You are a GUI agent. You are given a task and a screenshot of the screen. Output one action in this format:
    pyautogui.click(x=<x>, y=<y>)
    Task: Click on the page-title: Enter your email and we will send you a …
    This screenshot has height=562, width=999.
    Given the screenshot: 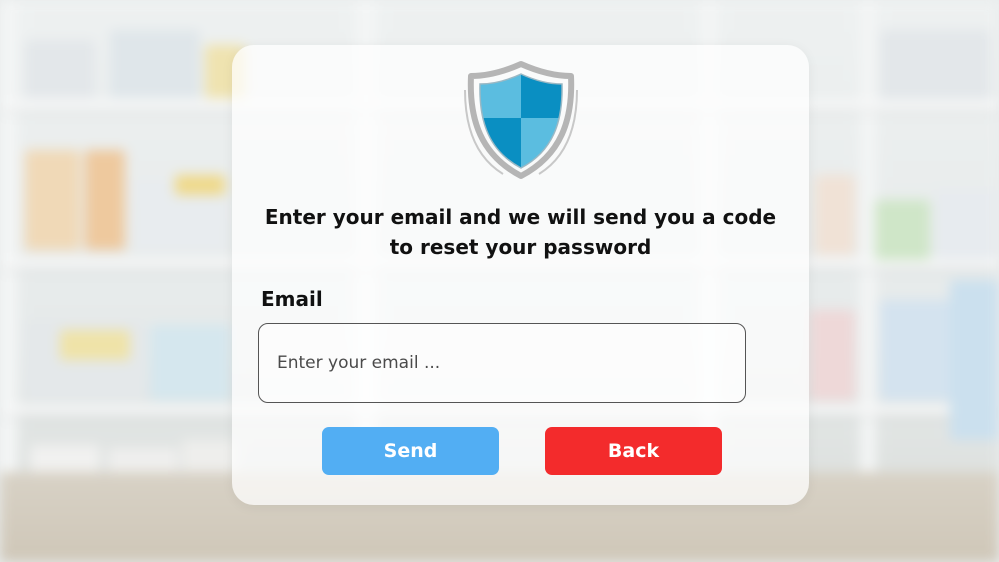 What is the action you would take?
    pyautogui.click(x=520, y=232)
    